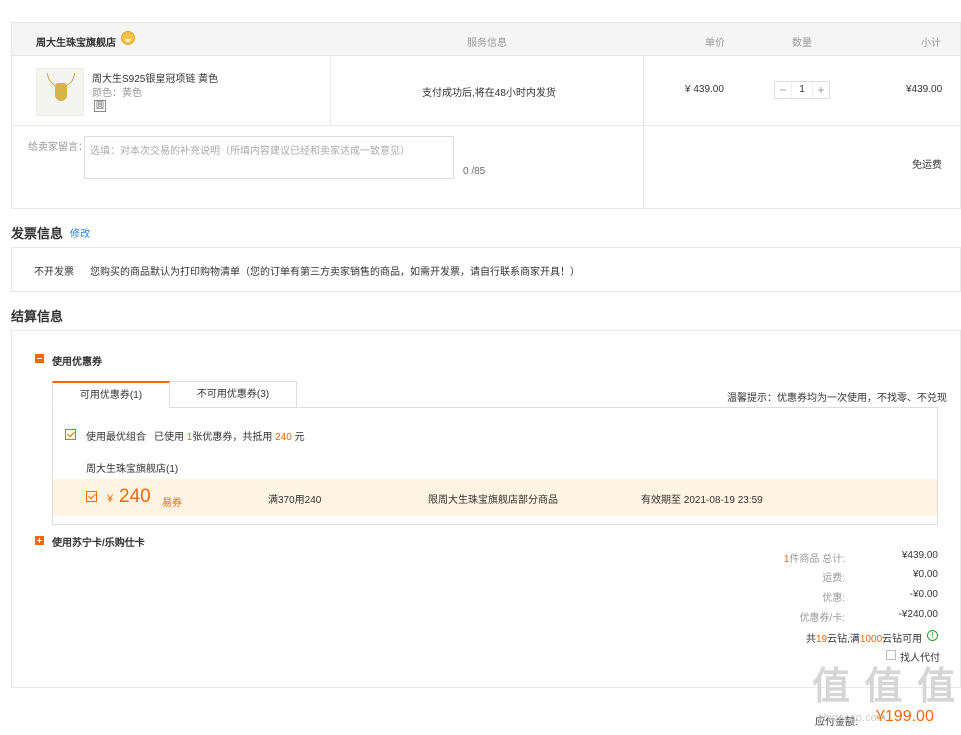 Image resolution: width=961 pixels, height=735 pixels. Describe the element at coordinates (91, 496) in the screenshot. I see `coupon-checkbox` at that location.